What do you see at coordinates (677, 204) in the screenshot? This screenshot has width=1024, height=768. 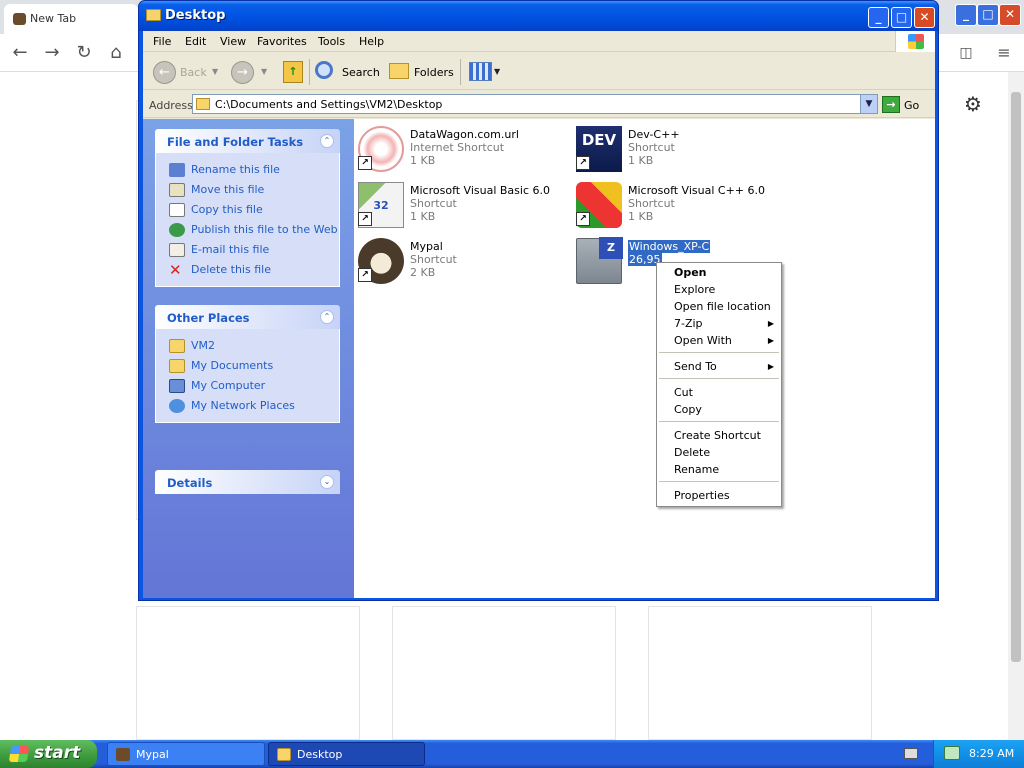 I see `file-item: ↗ Microsoft Visual C++ 6.0 Shortcut 1 KB` at bounding box center [677, 204].